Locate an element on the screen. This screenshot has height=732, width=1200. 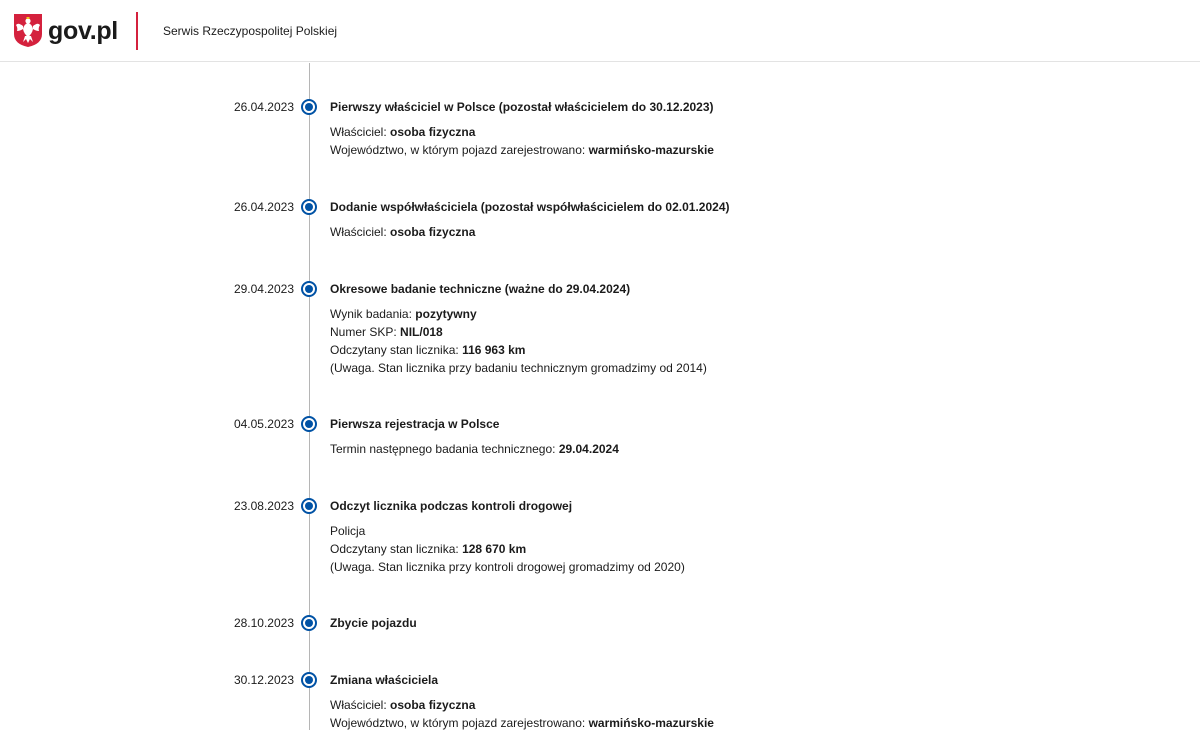
event-detail-value: pozytywny is located at coordinates (446, 314).